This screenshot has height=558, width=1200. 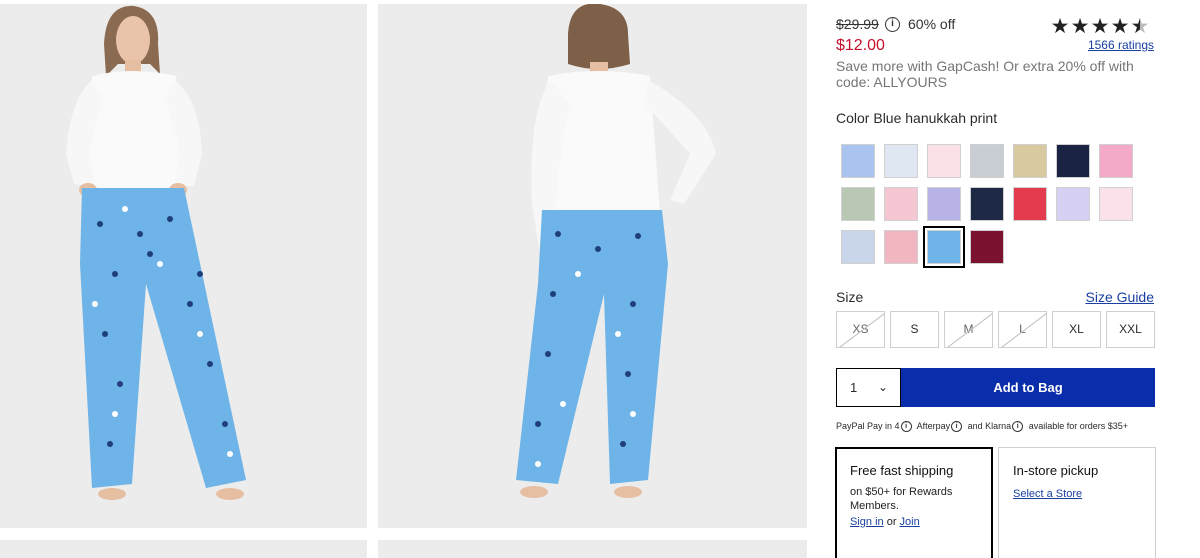 What do you see at coordinates (858, 247) in the screenshot?
I see `color-swatch-blue-white-stripe` at bounding box center [858, 247].